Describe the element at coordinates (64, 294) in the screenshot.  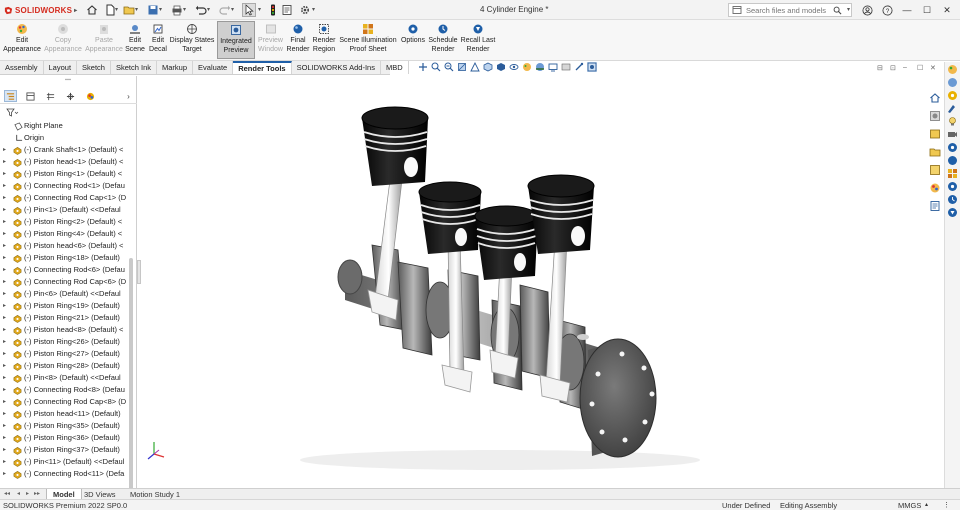
I see `tree-item: ▸ (-) Pin<6> (Default) <<Defaul` at that location.